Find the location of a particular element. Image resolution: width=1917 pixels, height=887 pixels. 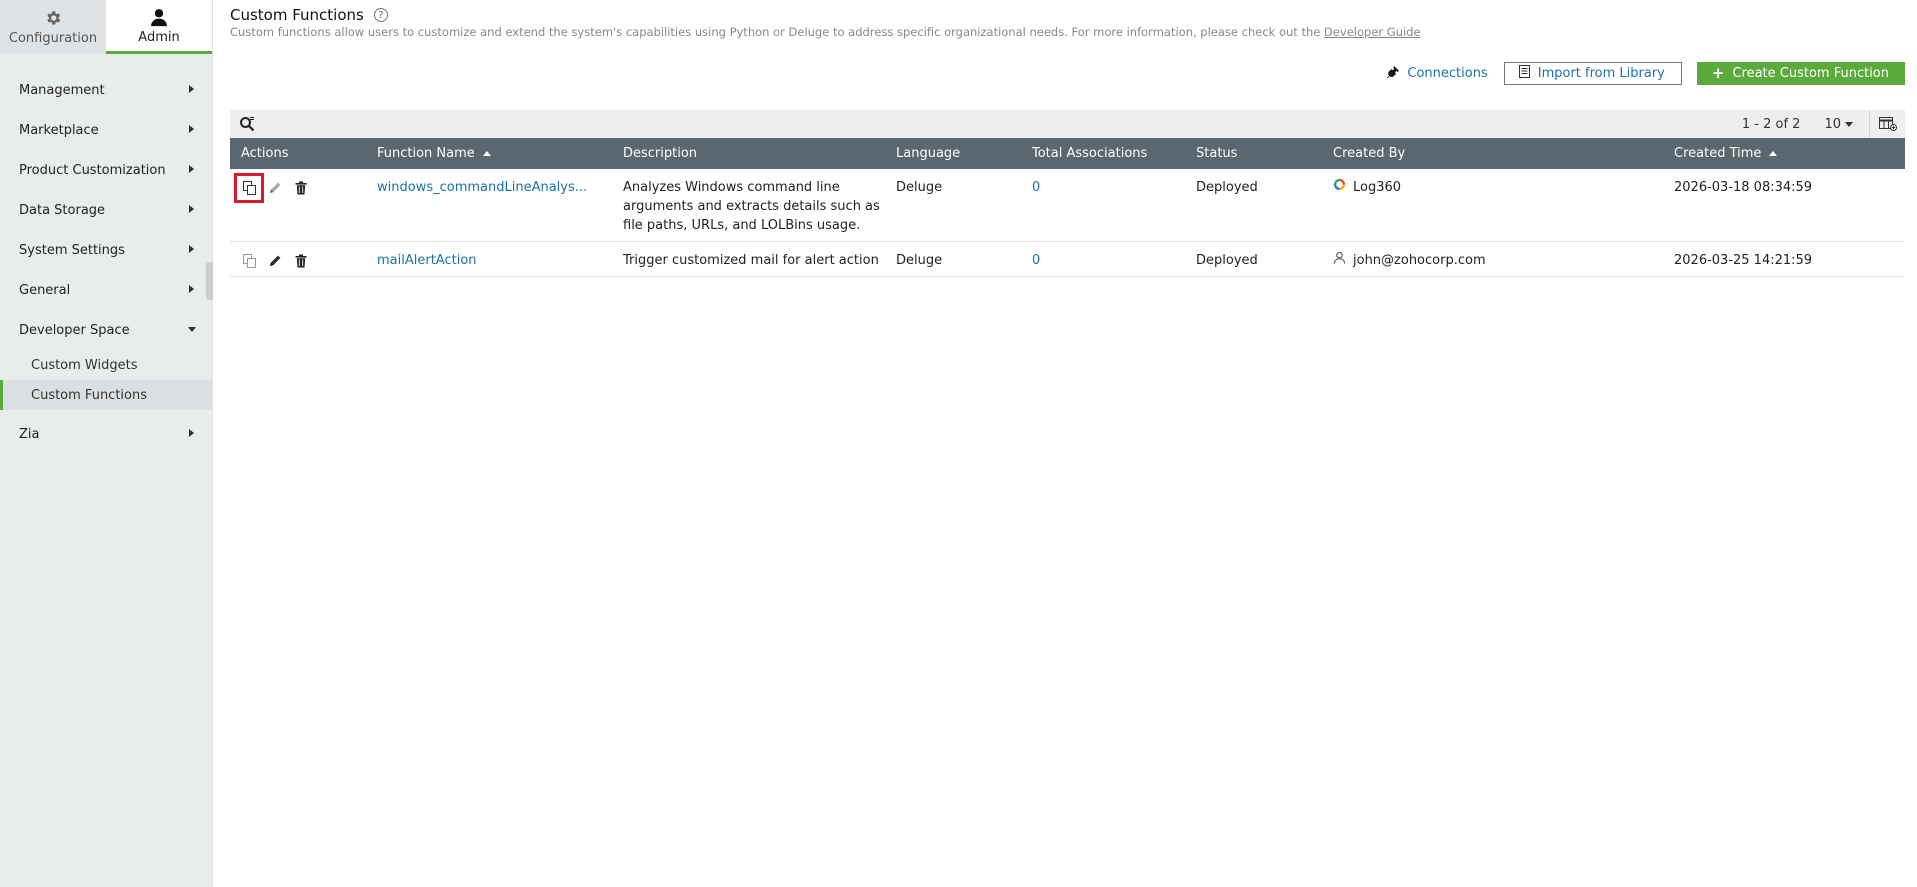

plus-icon: + is located at coordinates (1718, 73).